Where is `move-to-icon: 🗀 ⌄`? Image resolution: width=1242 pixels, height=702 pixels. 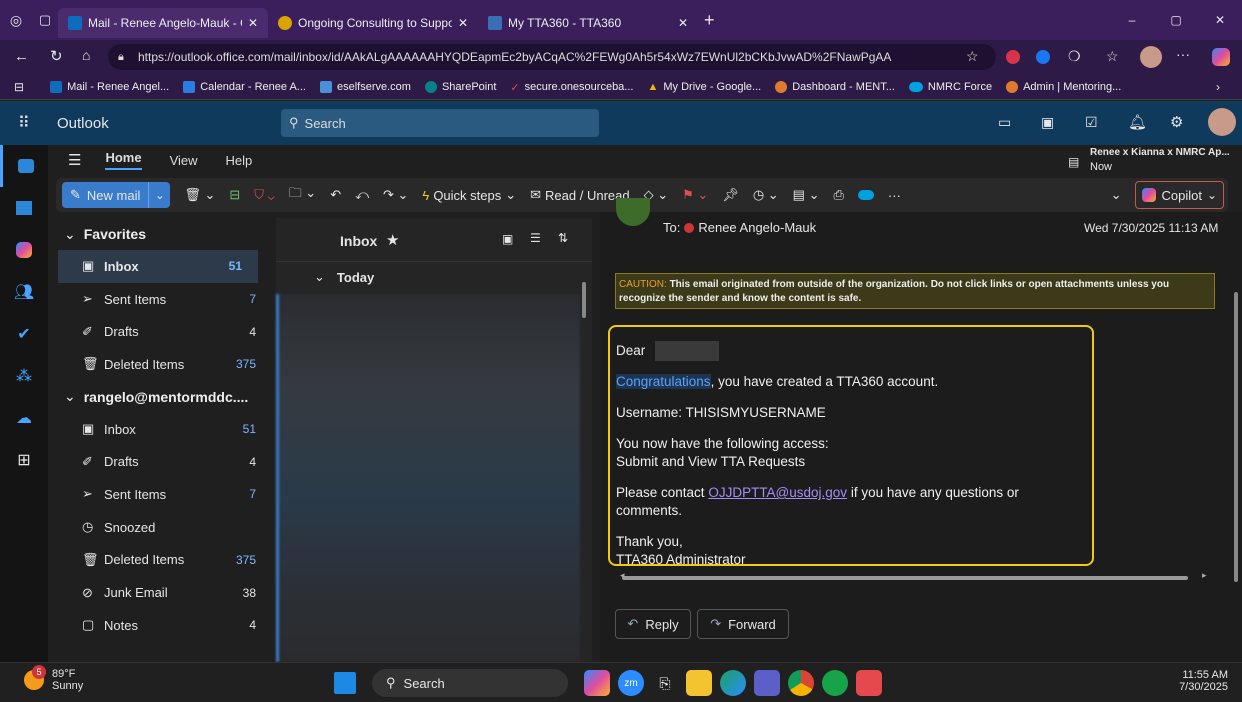
move-to-icon: 🗀 ⌄ is located at coordinates (303, 195).